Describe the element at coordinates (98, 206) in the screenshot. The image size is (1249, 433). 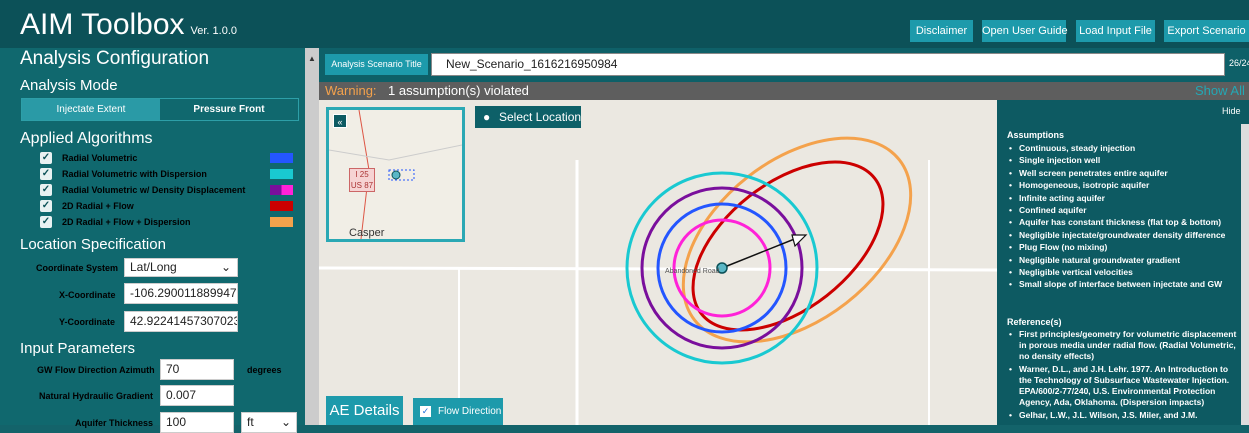
I see `algo-label: 2D Radial + Flow` at that location.